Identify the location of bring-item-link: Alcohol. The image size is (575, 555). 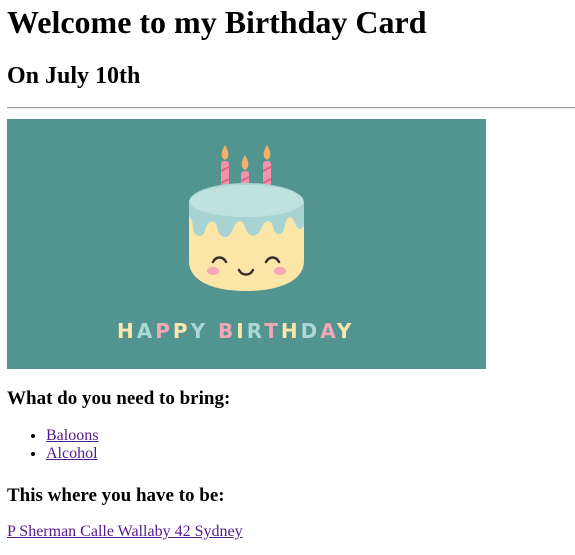
(72, 453).